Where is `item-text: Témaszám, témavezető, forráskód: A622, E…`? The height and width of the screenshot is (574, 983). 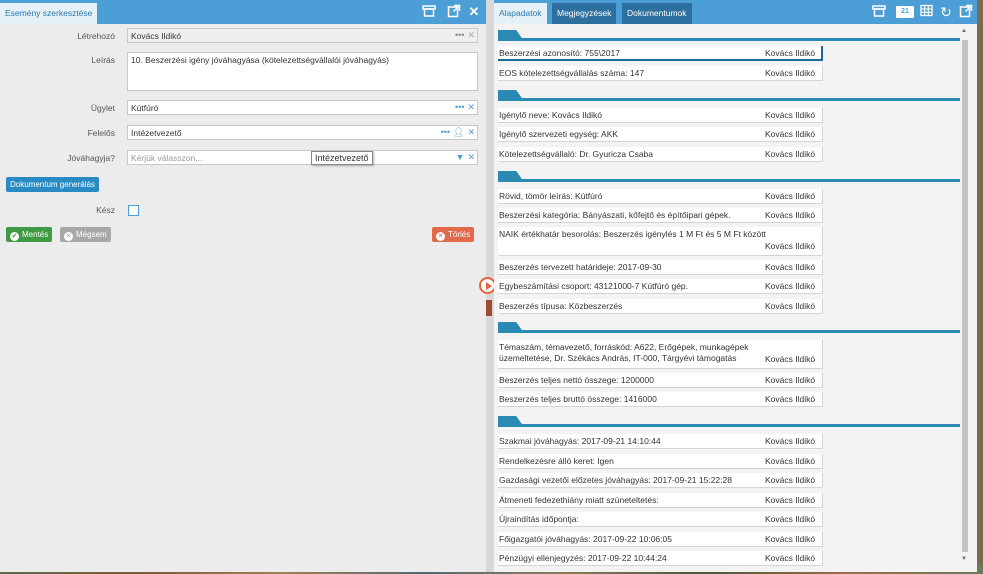
item-text: Témaszám, témavezető, forráskód: A622, E… is located at coordinates (624, 352).